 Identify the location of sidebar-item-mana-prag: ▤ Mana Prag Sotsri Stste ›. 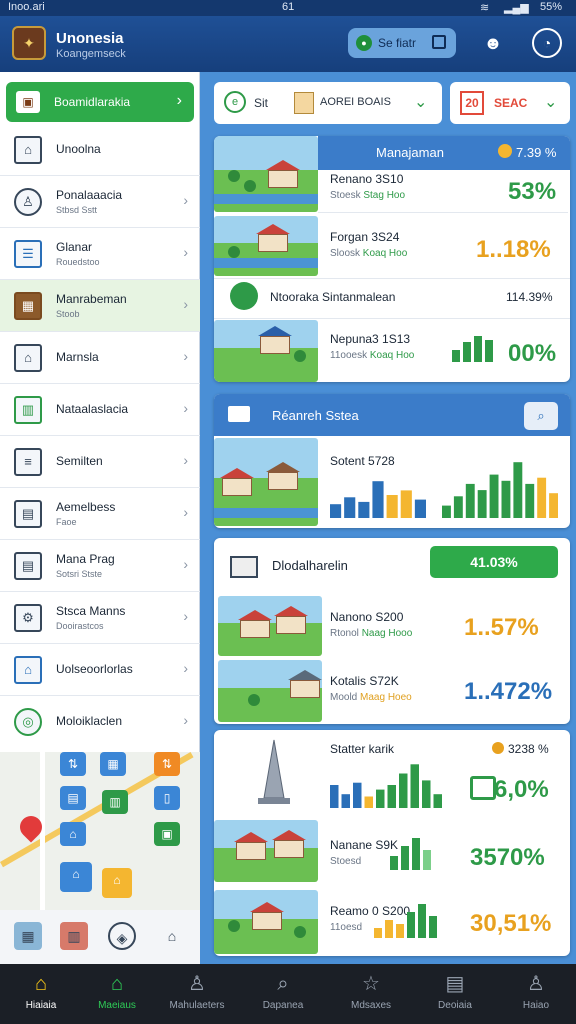
(100, 566).